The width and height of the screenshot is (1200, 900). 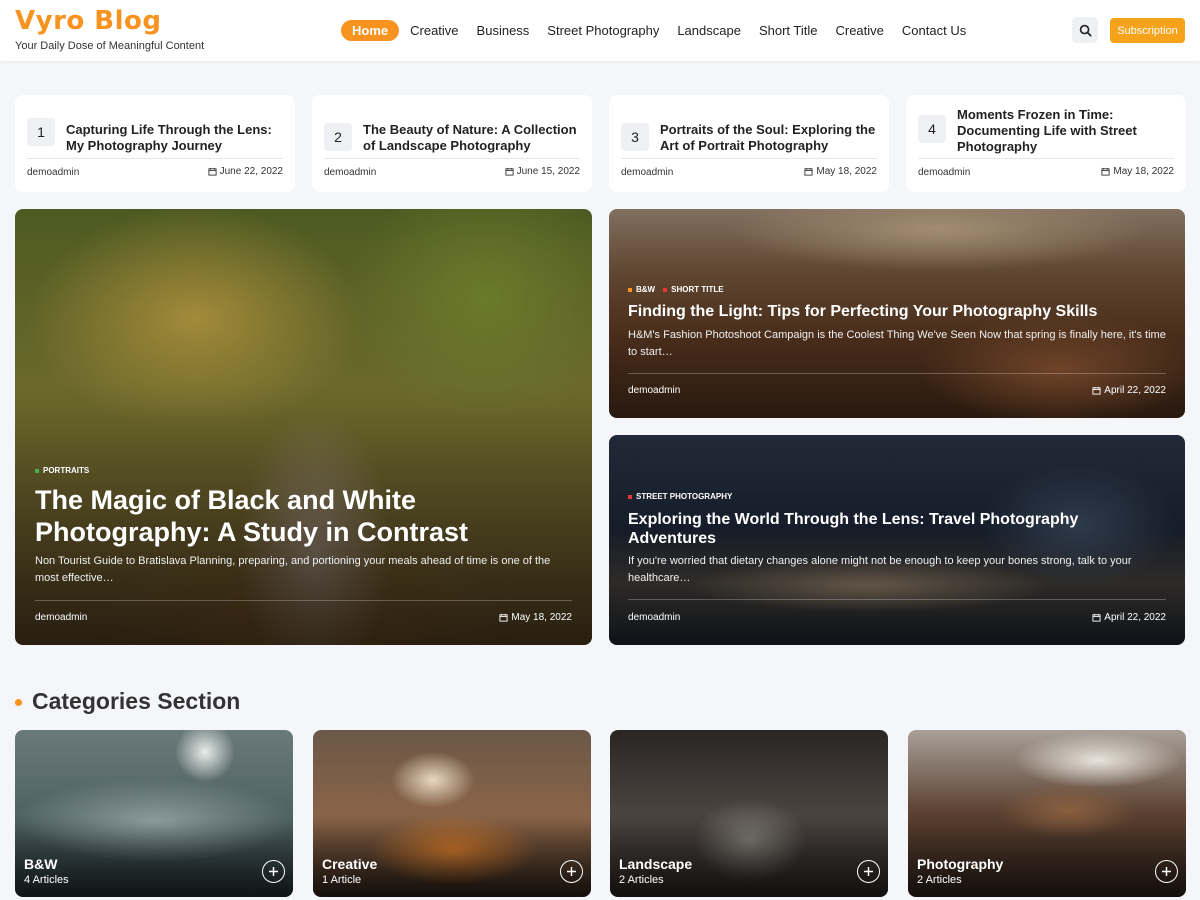 What do you see at coordinates (503, 30) in the screenshot?
I see `nav-item-business: Business` at bounding box center [503, 30].